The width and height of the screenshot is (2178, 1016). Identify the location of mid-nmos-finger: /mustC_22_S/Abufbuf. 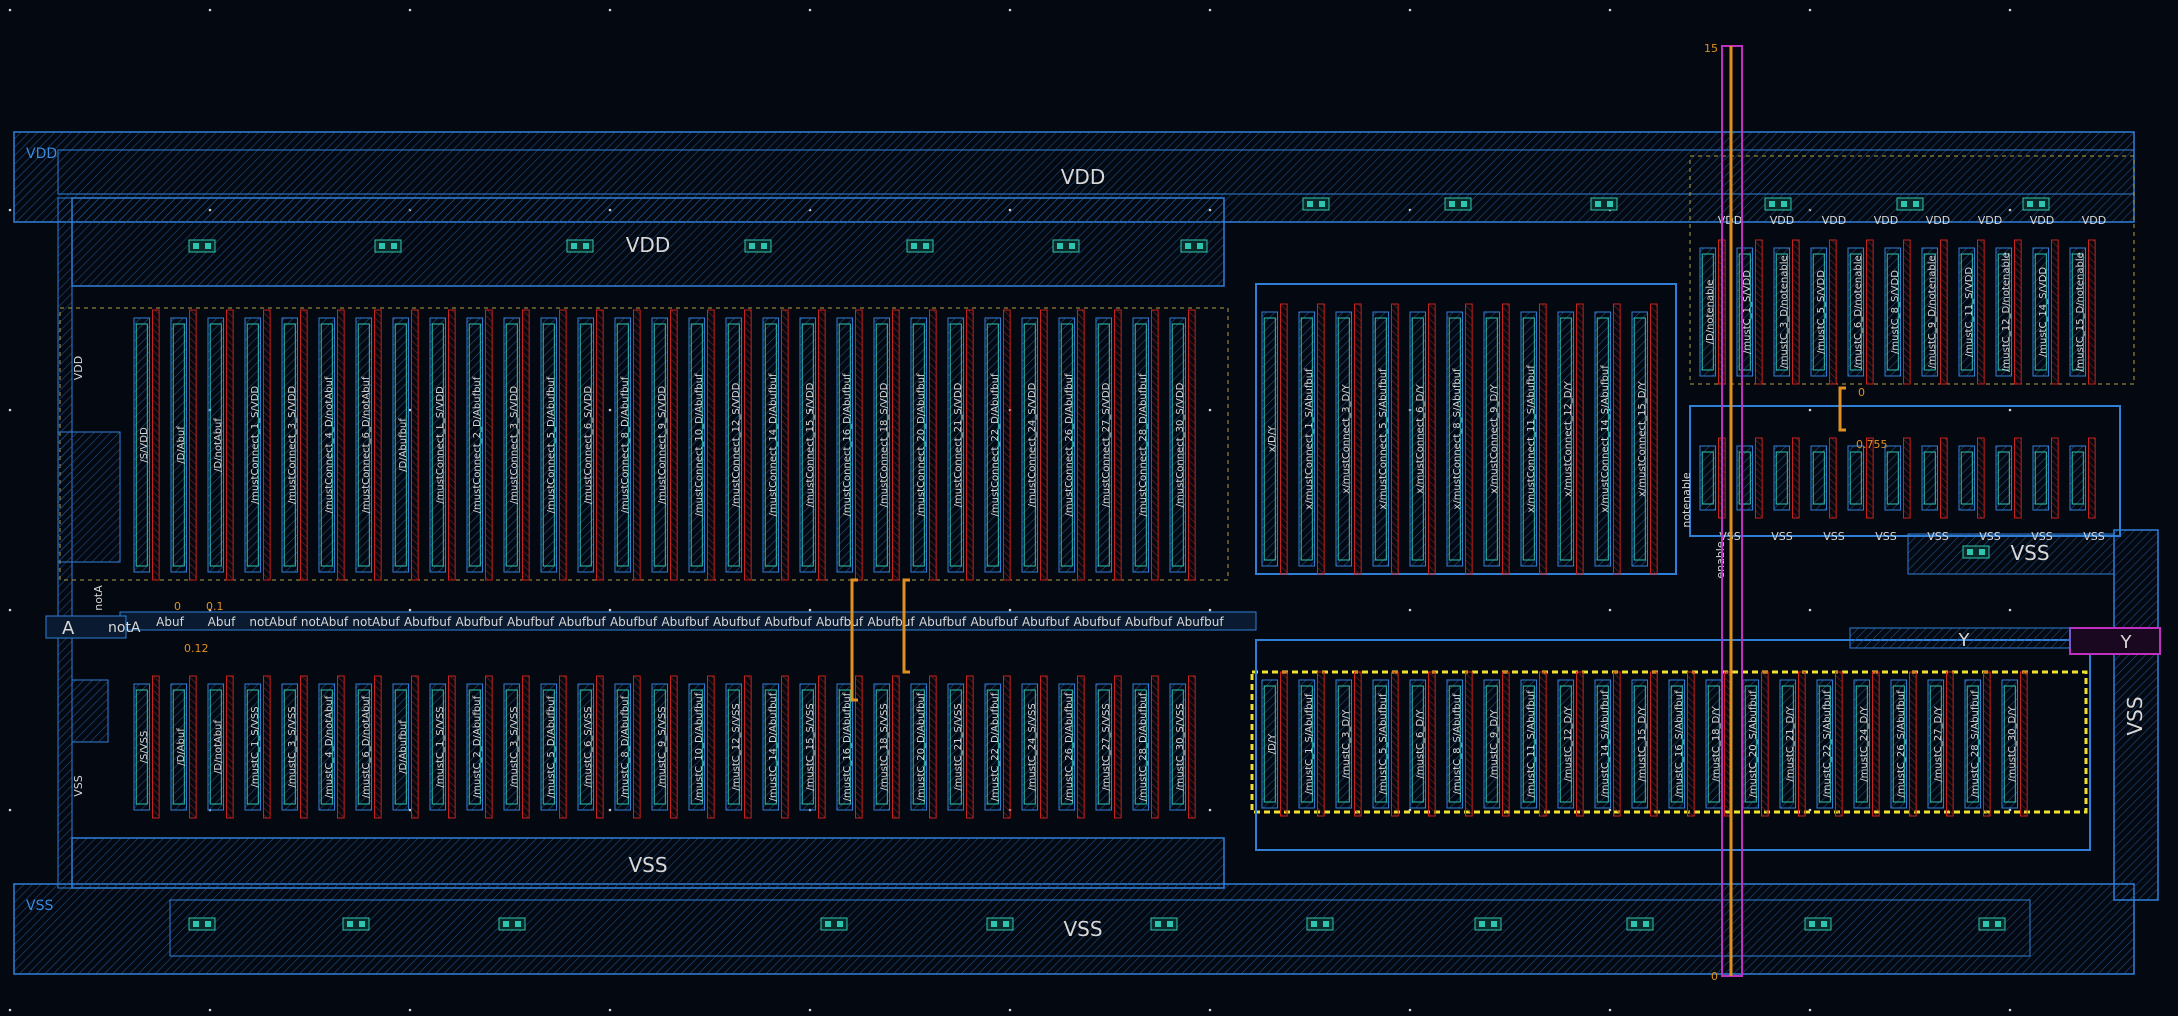
(1829, 744).